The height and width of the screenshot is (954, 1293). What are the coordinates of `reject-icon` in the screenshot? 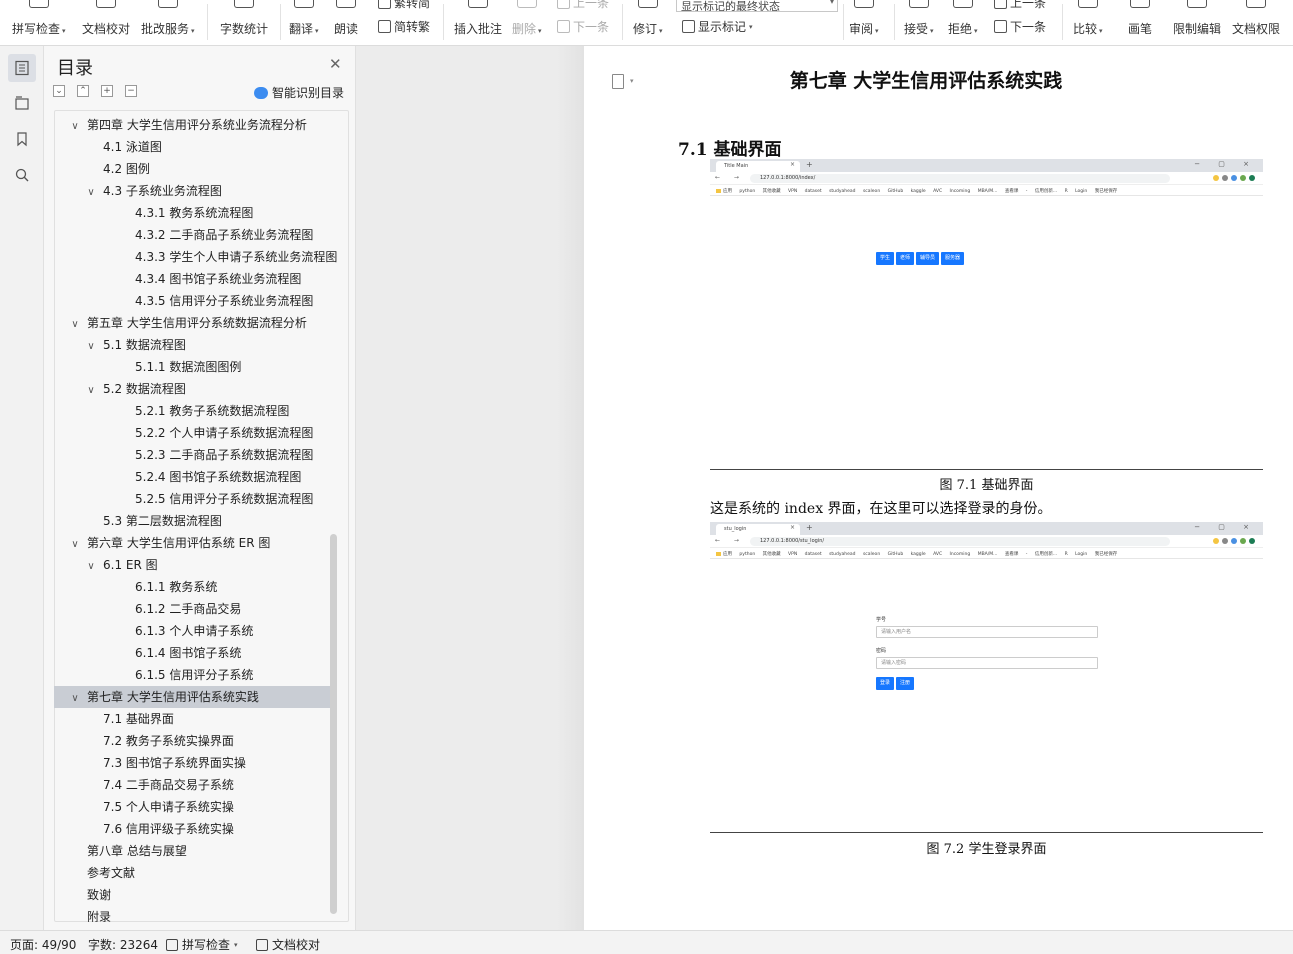 It's located at (962, 4).